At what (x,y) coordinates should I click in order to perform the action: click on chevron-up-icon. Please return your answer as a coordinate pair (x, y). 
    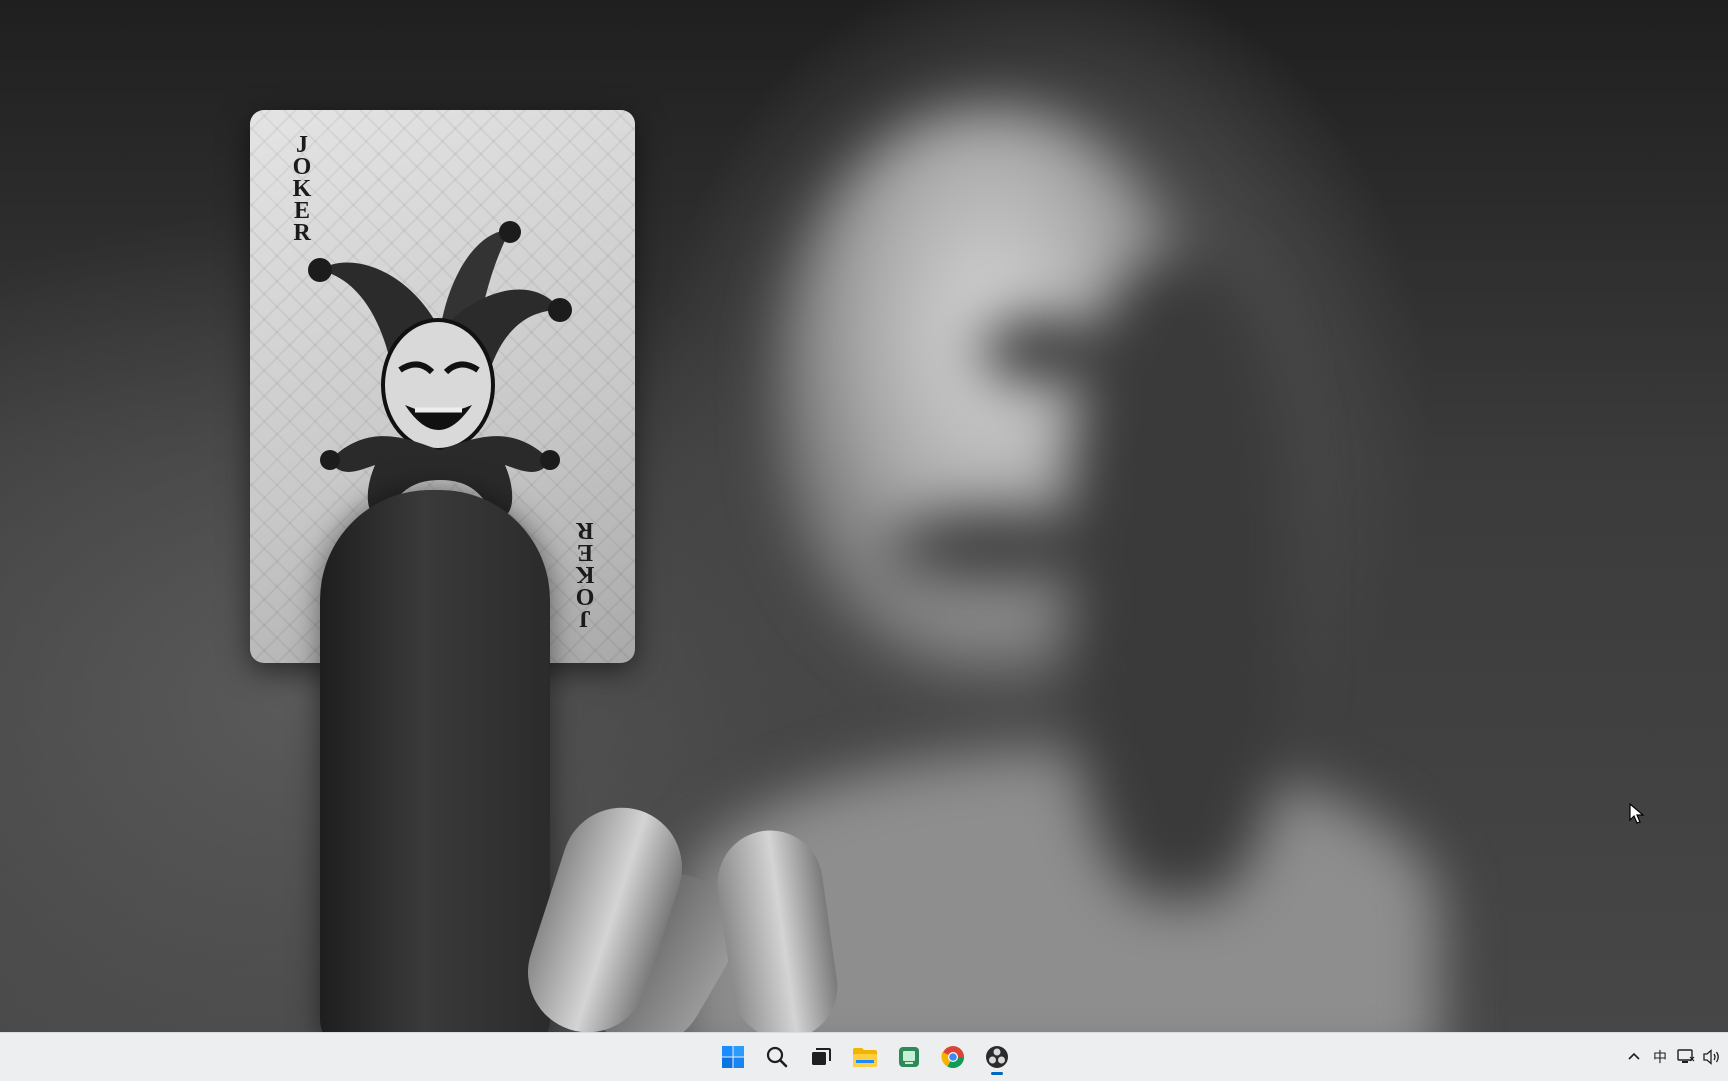
    Looking at the image, I should click on (1634, 1056).